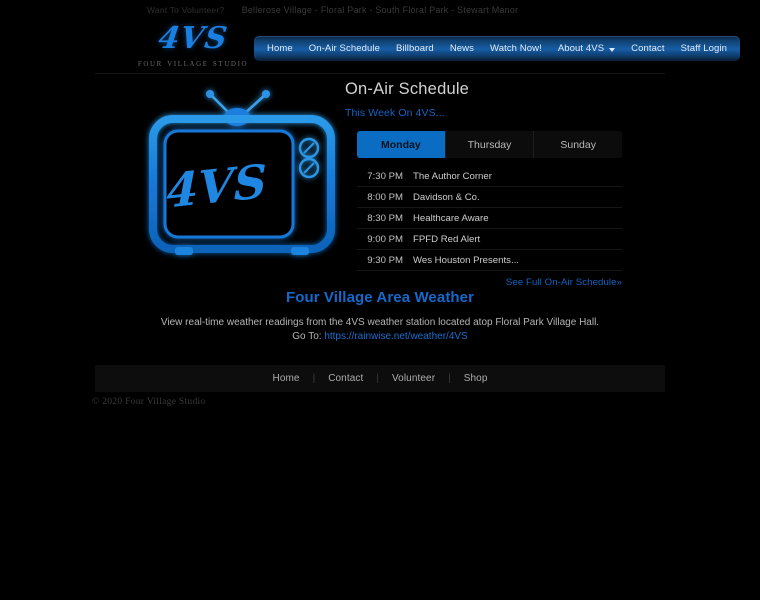 The image size is (760, 600). I want to click on tab-thursday: Thursday, so click(490, 144).